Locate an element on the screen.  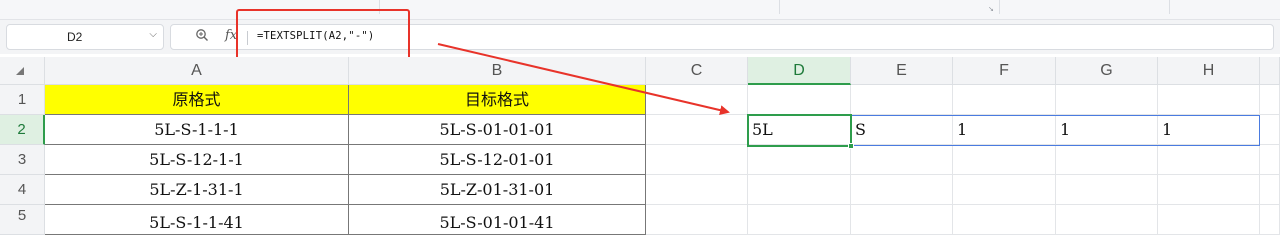
name-box-reference: D2 is located at coordinates (75, 37).